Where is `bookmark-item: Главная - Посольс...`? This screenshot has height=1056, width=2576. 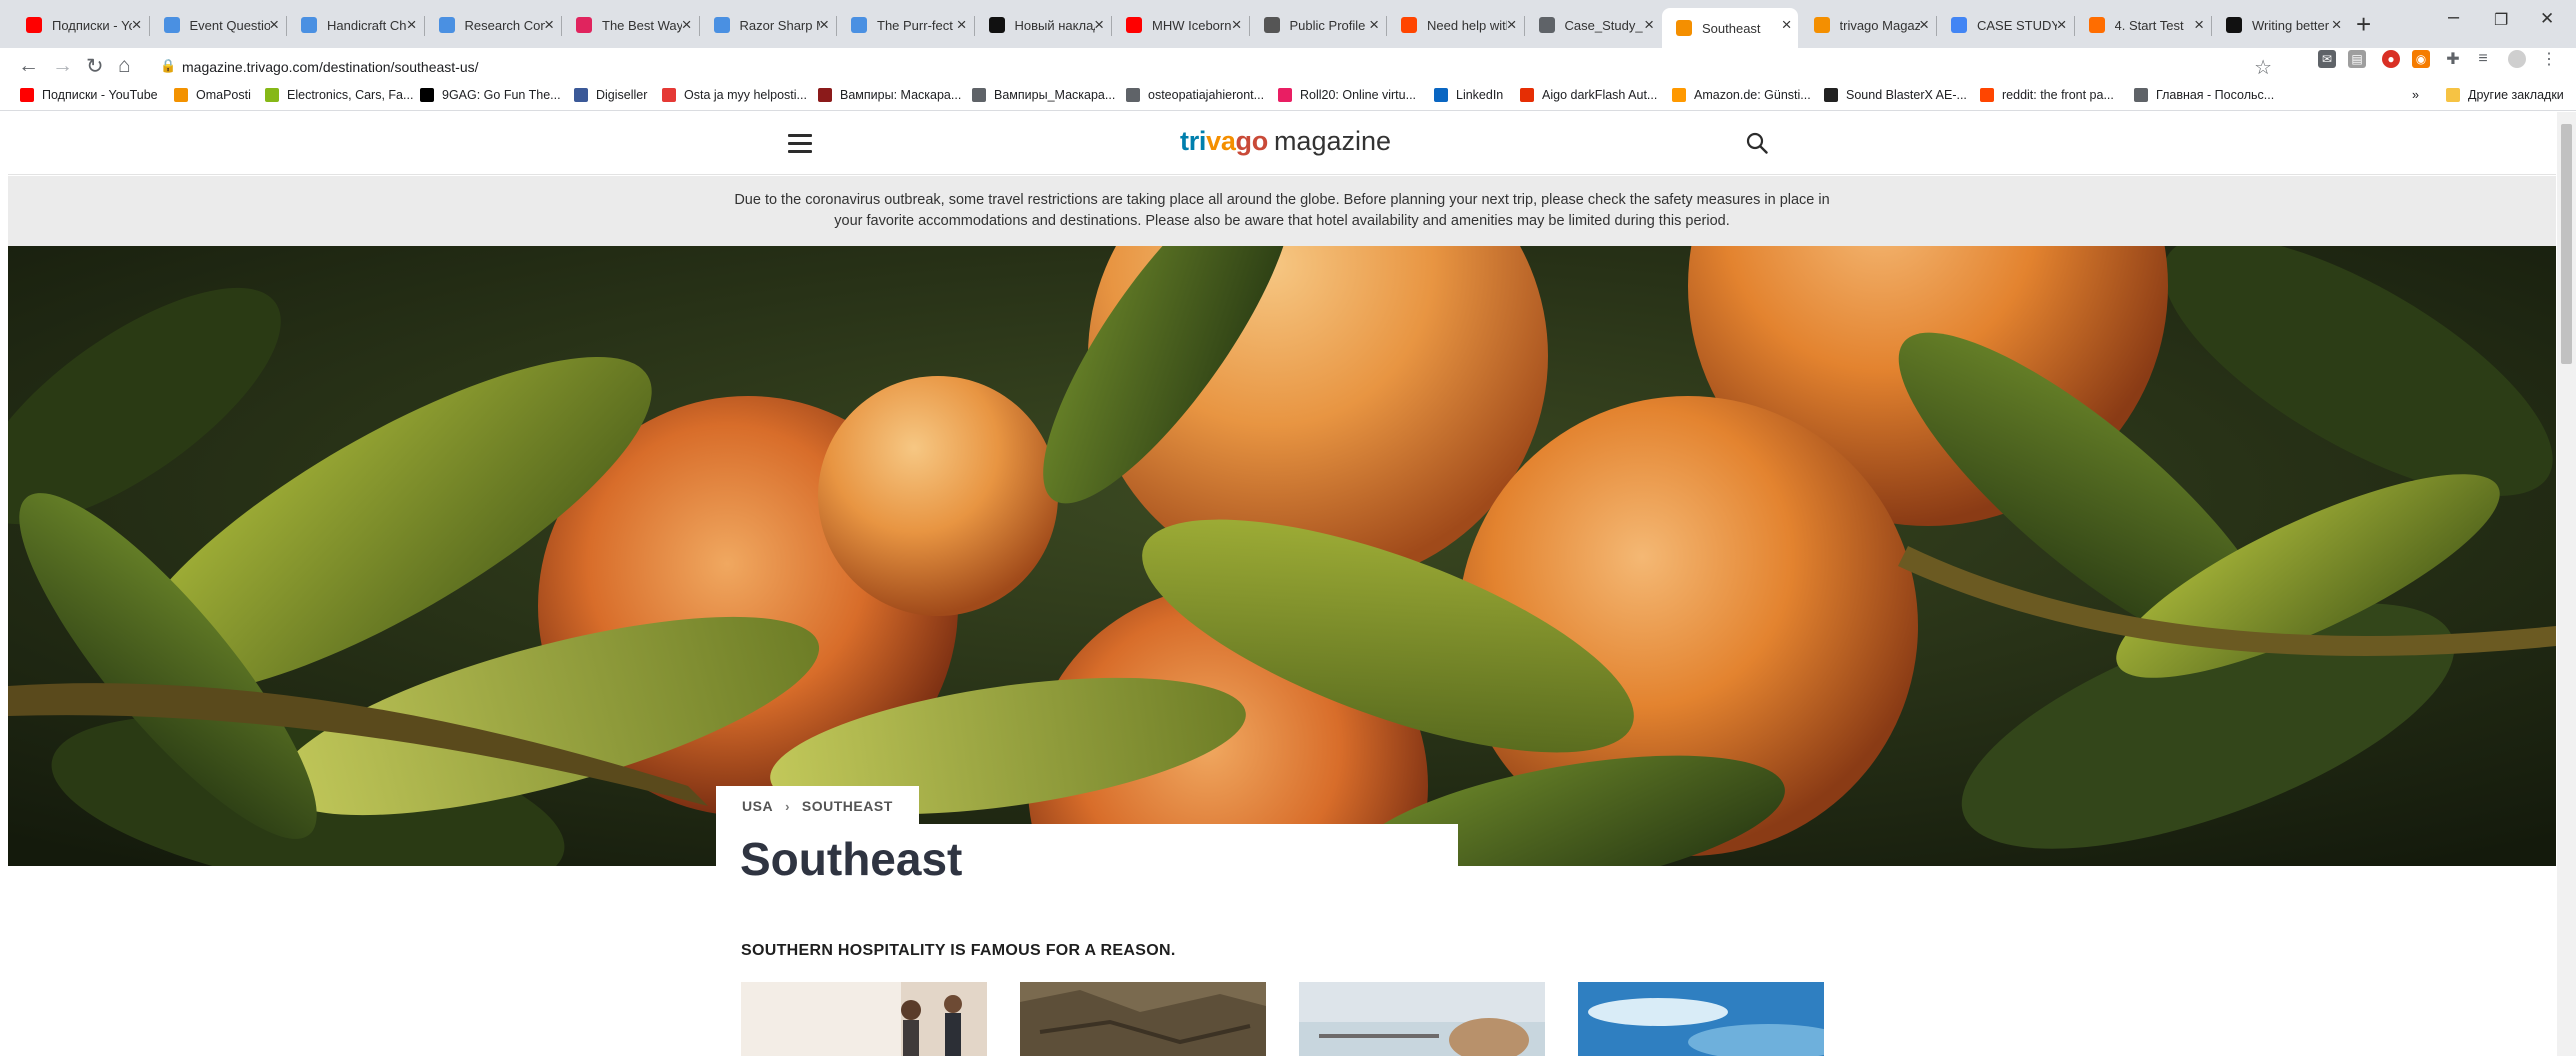 bookmark-item: Главная - Посольс... is located at coordinates (2204, 95).